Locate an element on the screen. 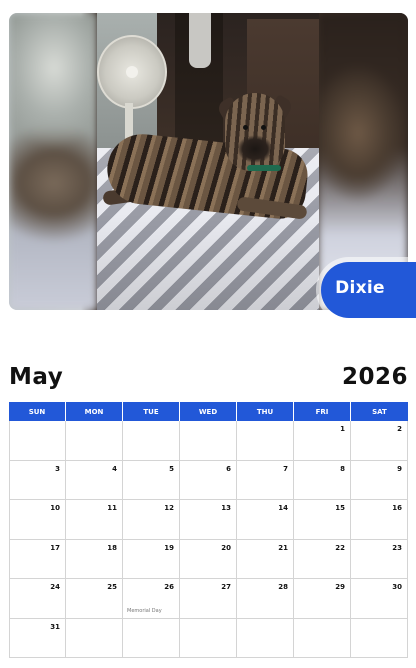 The image size is (416, 668). towel is located at coordinates (200, 40).